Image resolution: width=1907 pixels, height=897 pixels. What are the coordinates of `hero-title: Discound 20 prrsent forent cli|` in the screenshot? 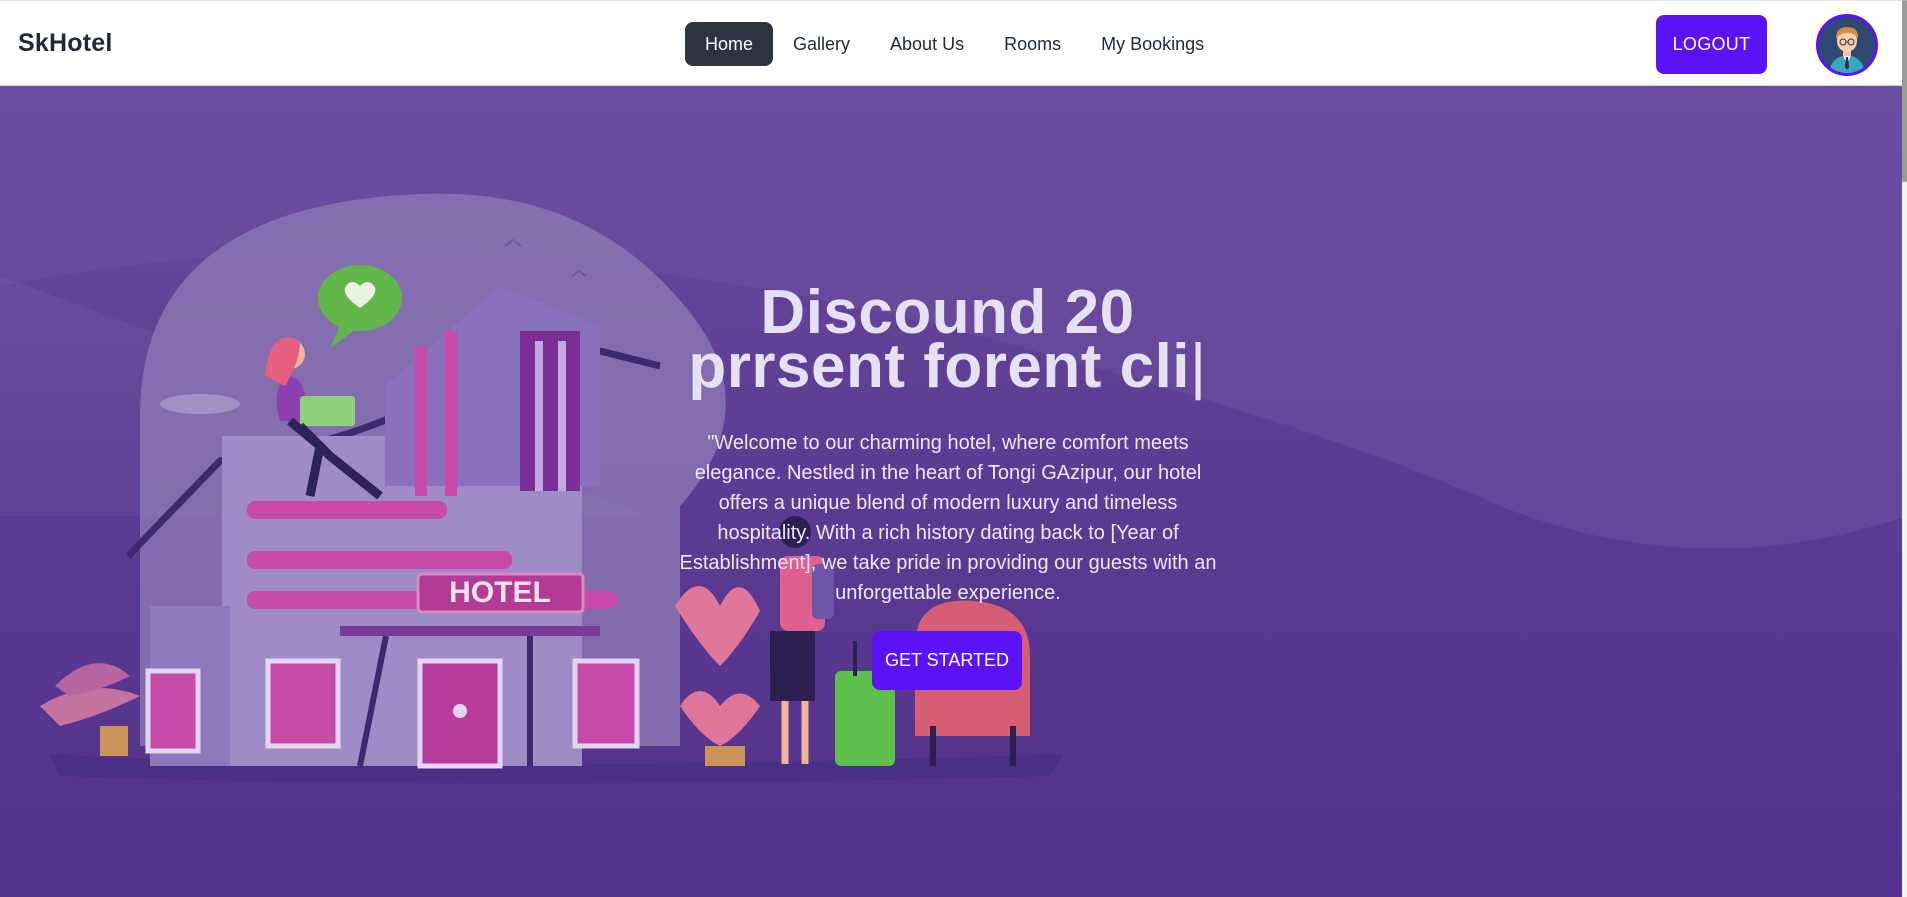 It's located at (947, 340).